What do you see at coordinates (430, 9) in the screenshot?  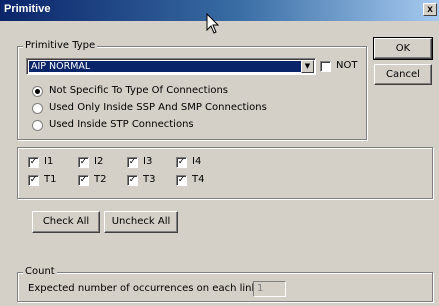 I see `close-button: x` at bounding box center [430, 9].